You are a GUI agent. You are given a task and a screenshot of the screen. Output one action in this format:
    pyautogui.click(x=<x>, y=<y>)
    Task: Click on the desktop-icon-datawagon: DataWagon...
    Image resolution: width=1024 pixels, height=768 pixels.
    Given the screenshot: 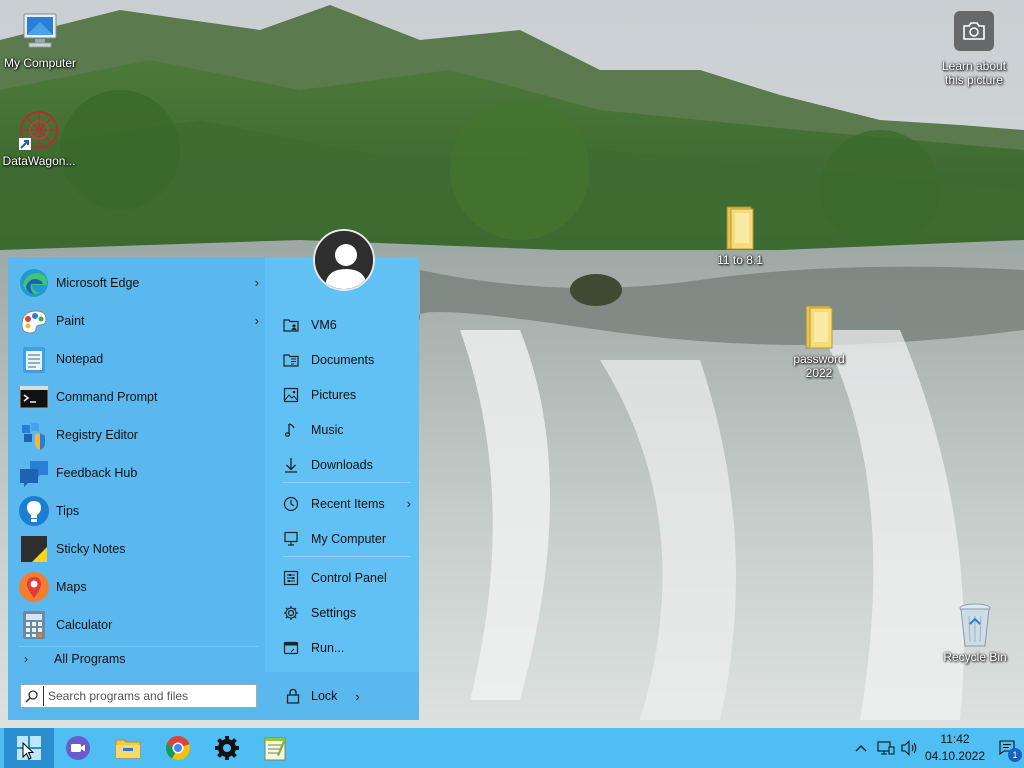 What is the action you would take?
    pyautogui.click(x=39, y=138)
    